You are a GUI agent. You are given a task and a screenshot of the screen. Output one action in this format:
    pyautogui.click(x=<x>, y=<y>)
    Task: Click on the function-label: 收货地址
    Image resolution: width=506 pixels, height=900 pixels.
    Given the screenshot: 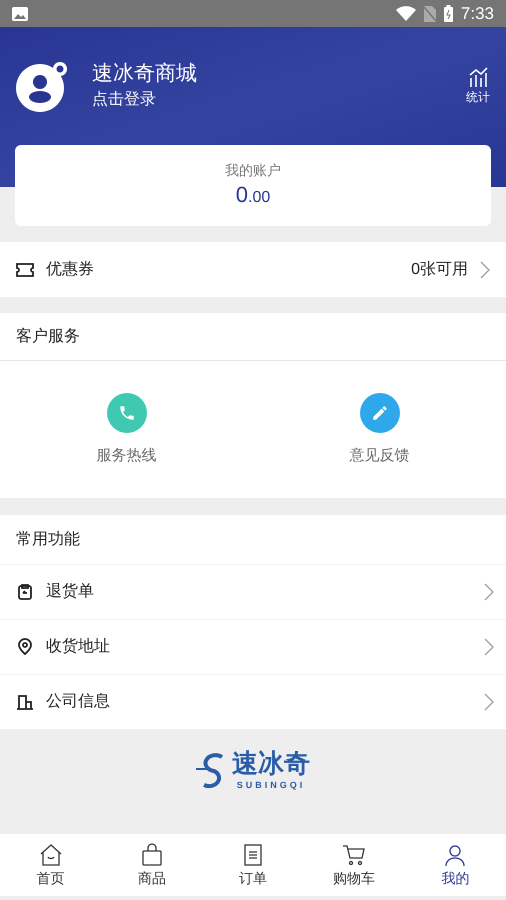 What is the action you would take?
    pyautogui.click(x=78, y=646)
    